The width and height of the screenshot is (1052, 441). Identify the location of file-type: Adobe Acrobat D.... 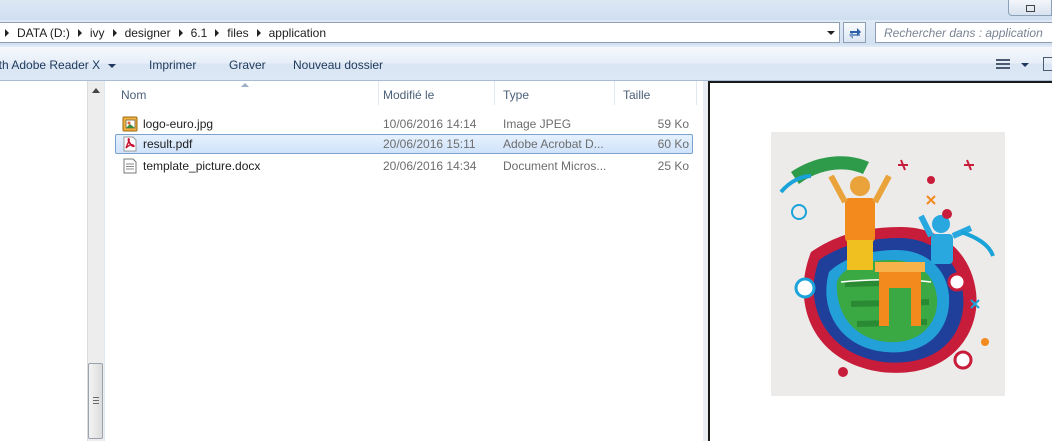
(553, 144).